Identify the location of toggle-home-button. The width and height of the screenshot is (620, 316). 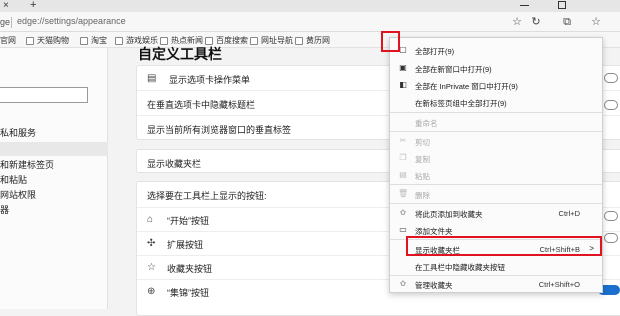
(611, 216).